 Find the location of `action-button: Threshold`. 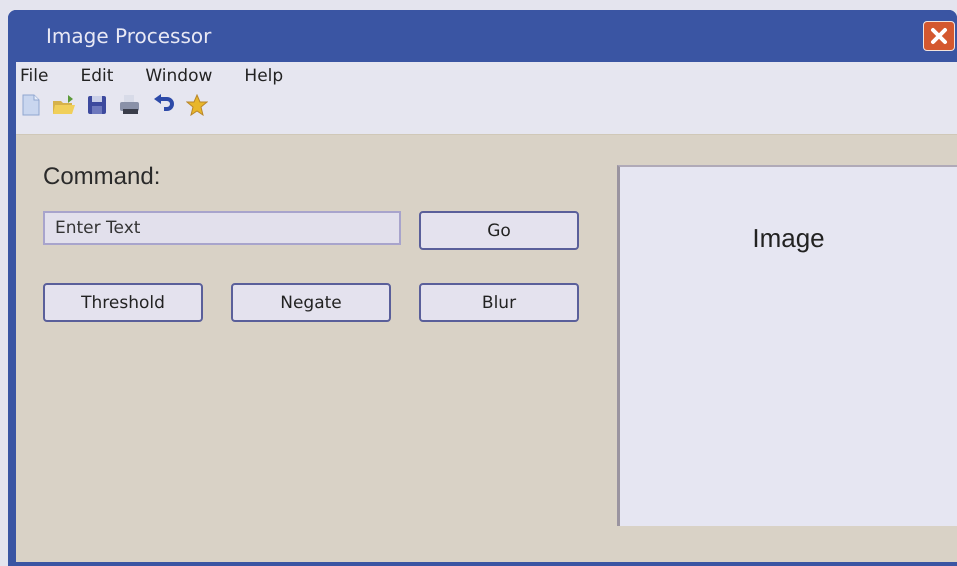

action-button: Threshold is located at coordinates (123, 302).